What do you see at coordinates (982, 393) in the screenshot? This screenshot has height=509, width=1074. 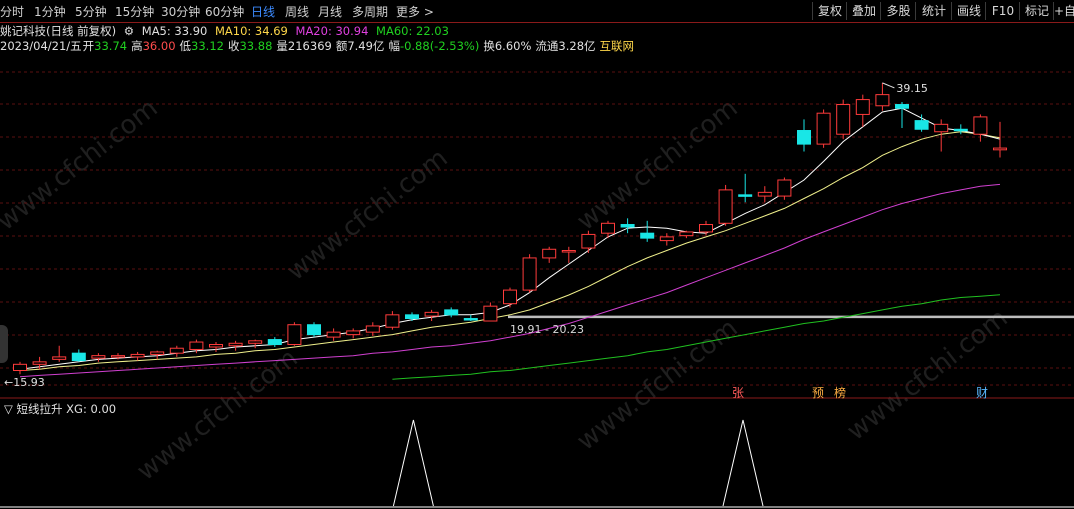 I see `event-tag: 财` at bounding box center [982, 393].